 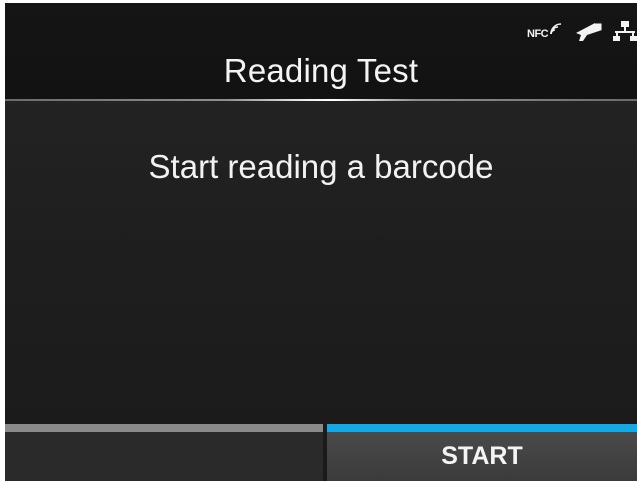 What do you see at coordinates (482, 428) in the screenshot?
I see `start-button-indicator` at bounding box center [482, 428].